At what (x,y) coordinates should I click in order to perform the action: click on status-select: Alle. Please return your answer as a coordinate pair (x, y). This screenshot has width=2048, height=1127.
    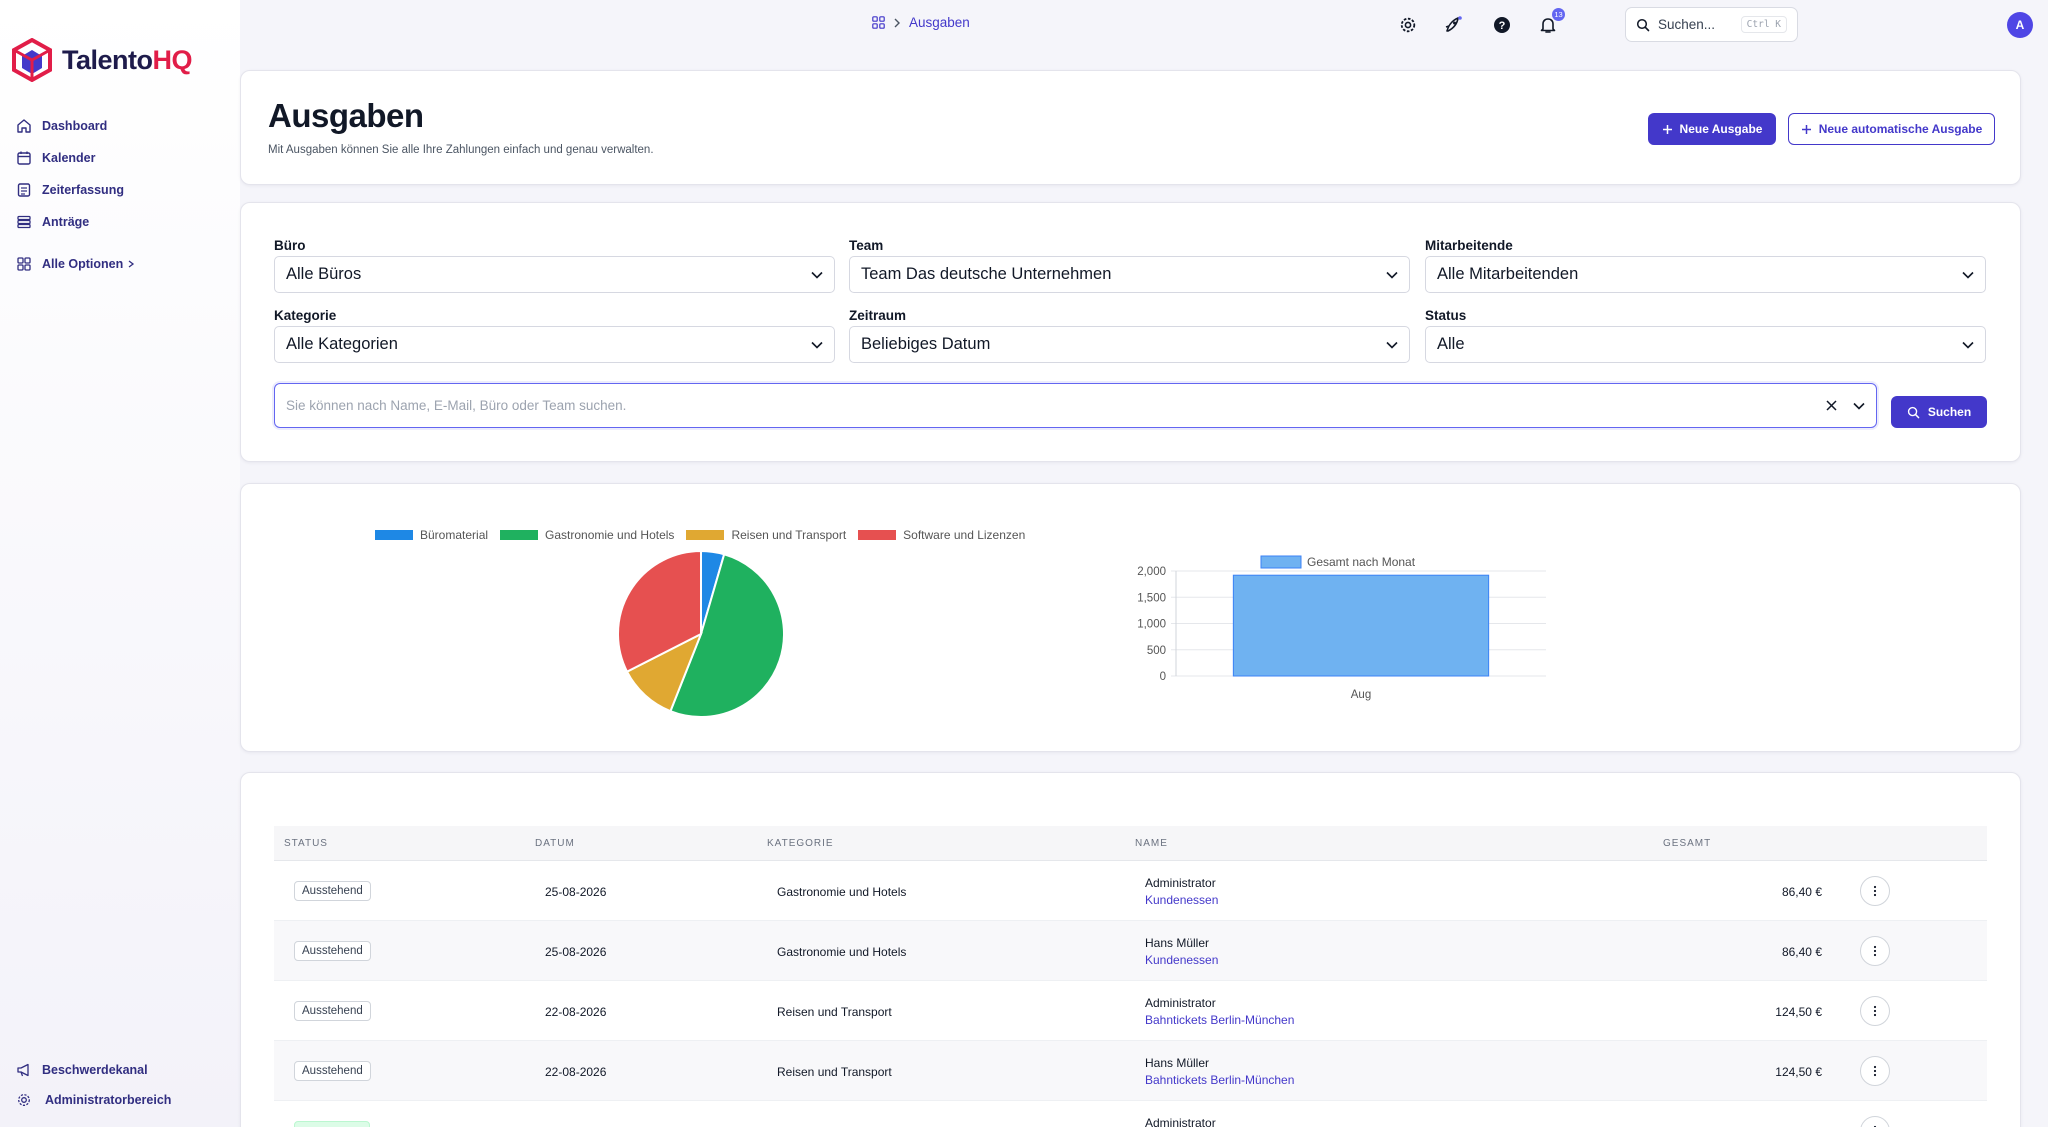
    Looking at the image, I should click on (1705, 344).